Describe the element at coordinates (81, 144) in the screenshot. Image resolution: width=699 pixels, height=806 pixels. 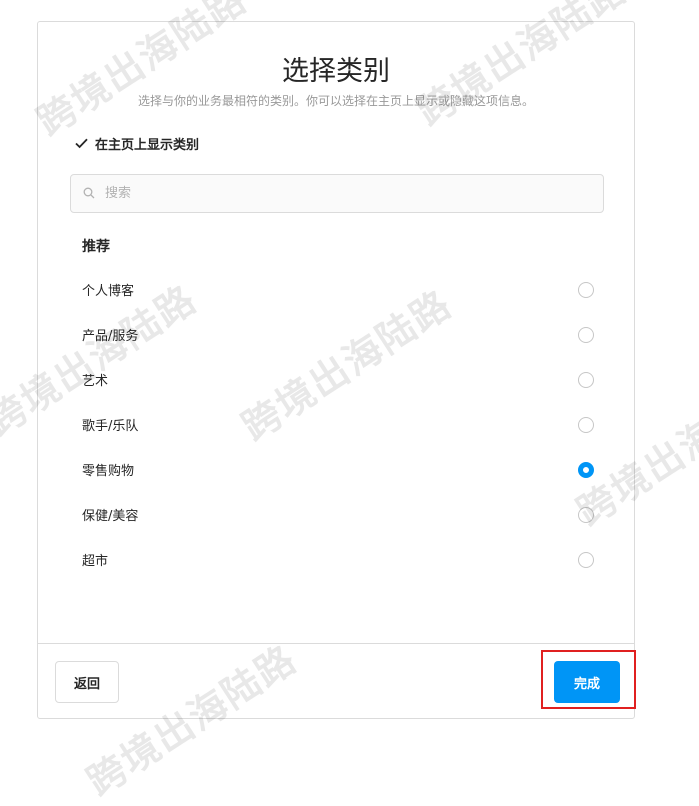
I see `checkmark-icon` at that location.